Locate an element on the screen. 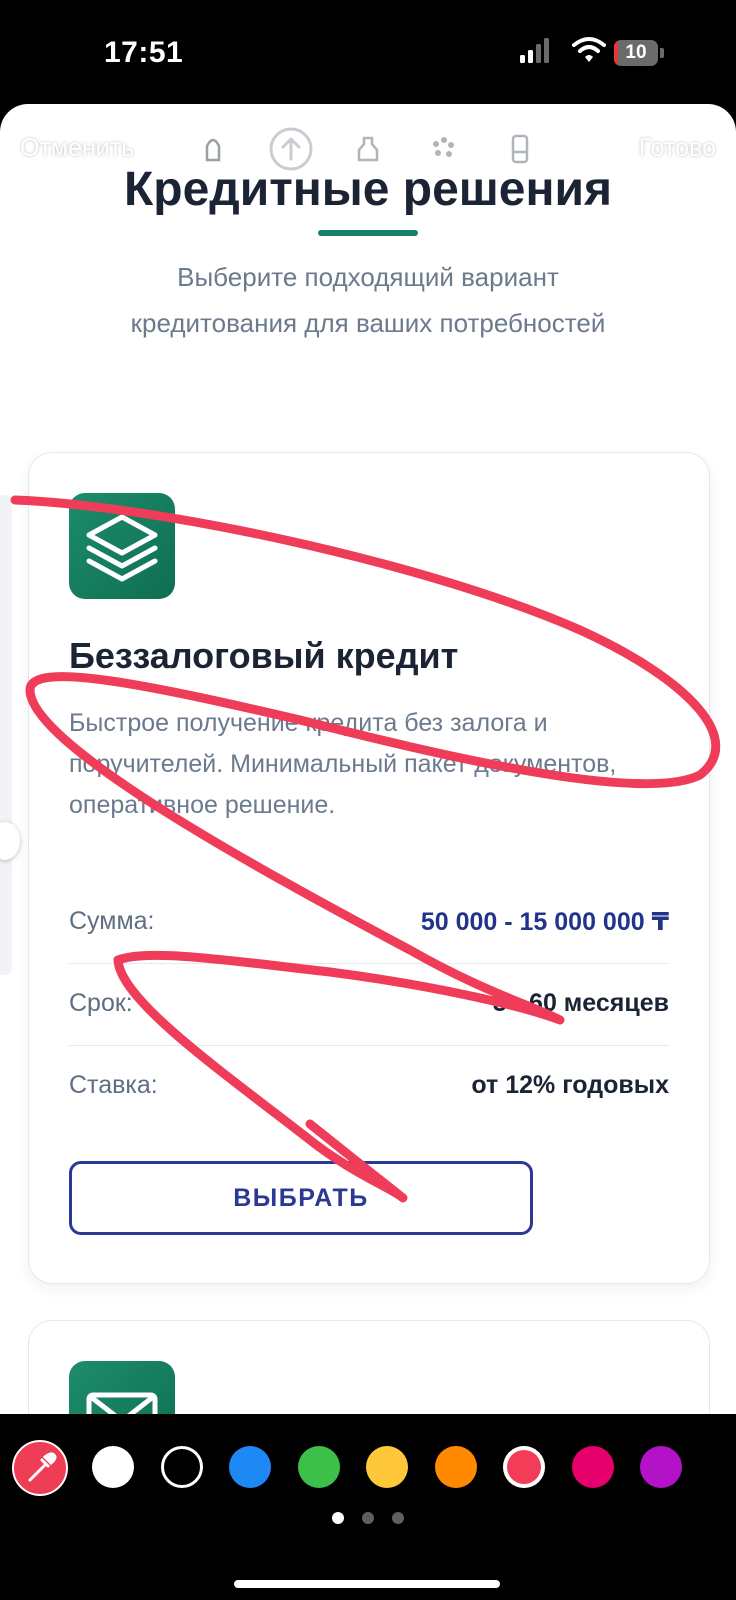 Image resolution: width=736 pixels, height=1600 pixels. cancel-button: Отменить is located at coordinates (77, 148).